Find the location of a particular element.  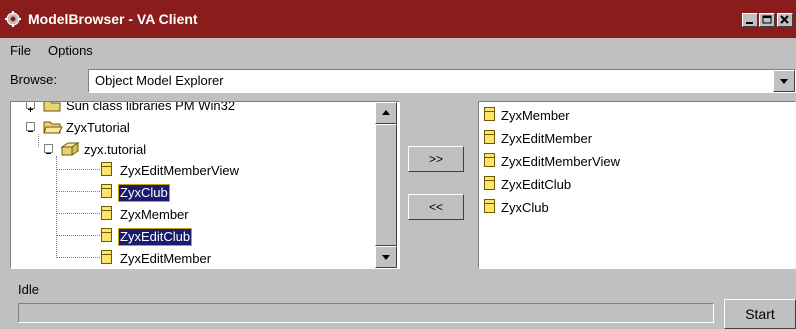

tree-node-class: ZyxEditMember is located at coordinates (165, 259).